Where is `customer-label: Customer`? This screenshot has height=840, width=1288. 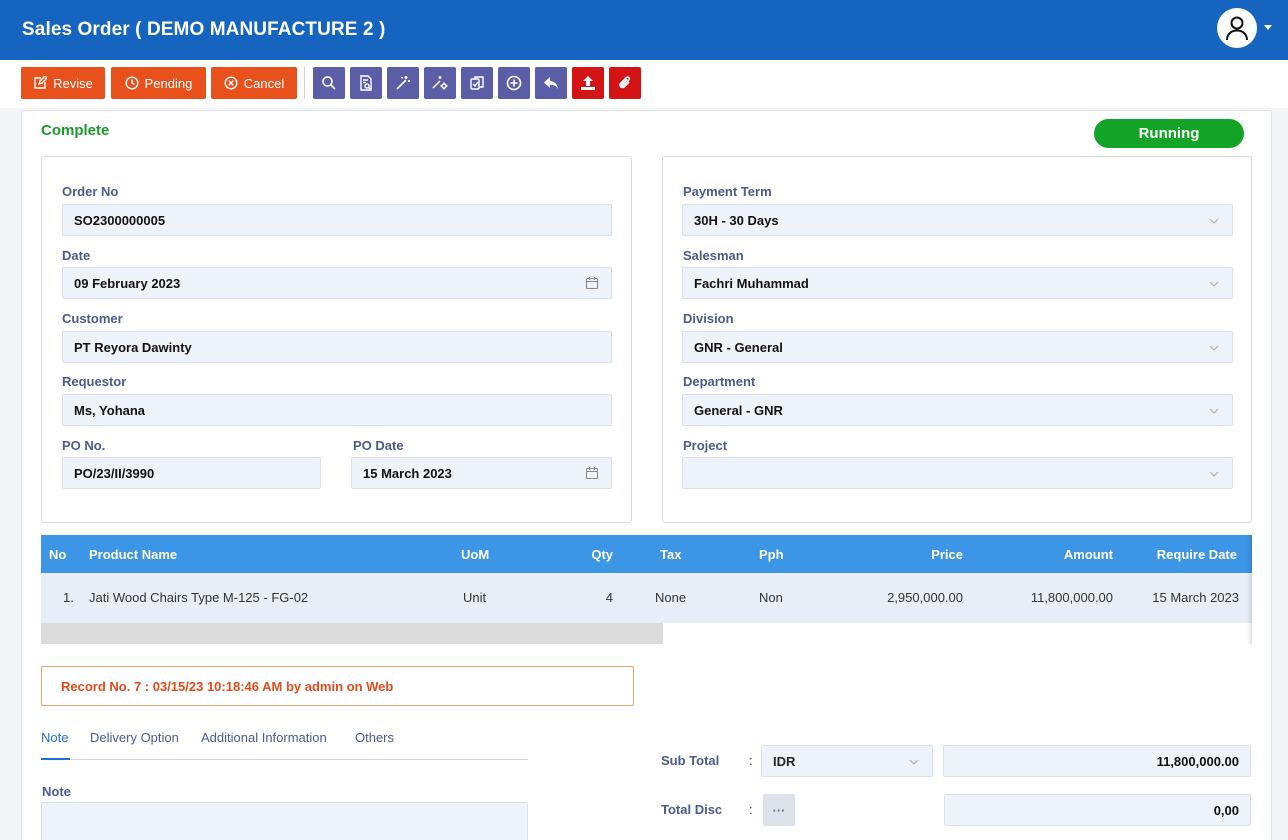
customer-label: Customer is located at coordinates (92, 318).